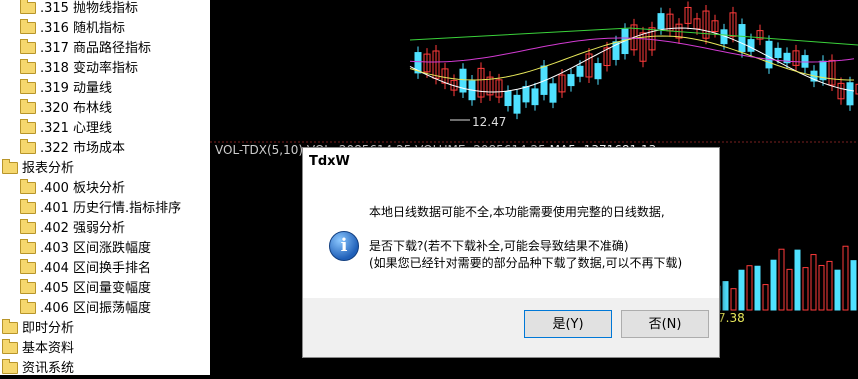 This screenshot has height=379, width=858. I want to click on low-price-label: 12.47, so click(489, 122).